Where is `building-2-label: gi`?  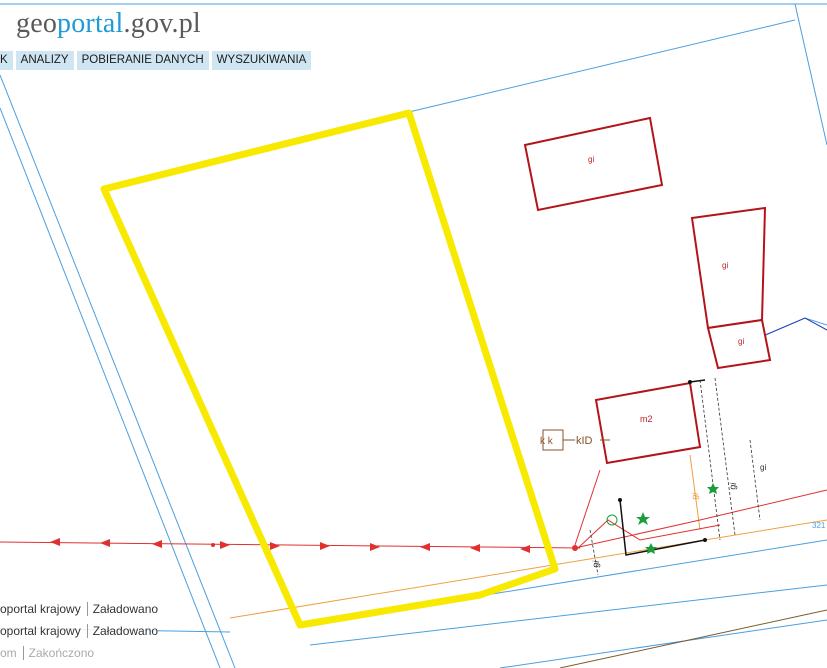 building-2-label: gi is located at coordinates (725, 265).